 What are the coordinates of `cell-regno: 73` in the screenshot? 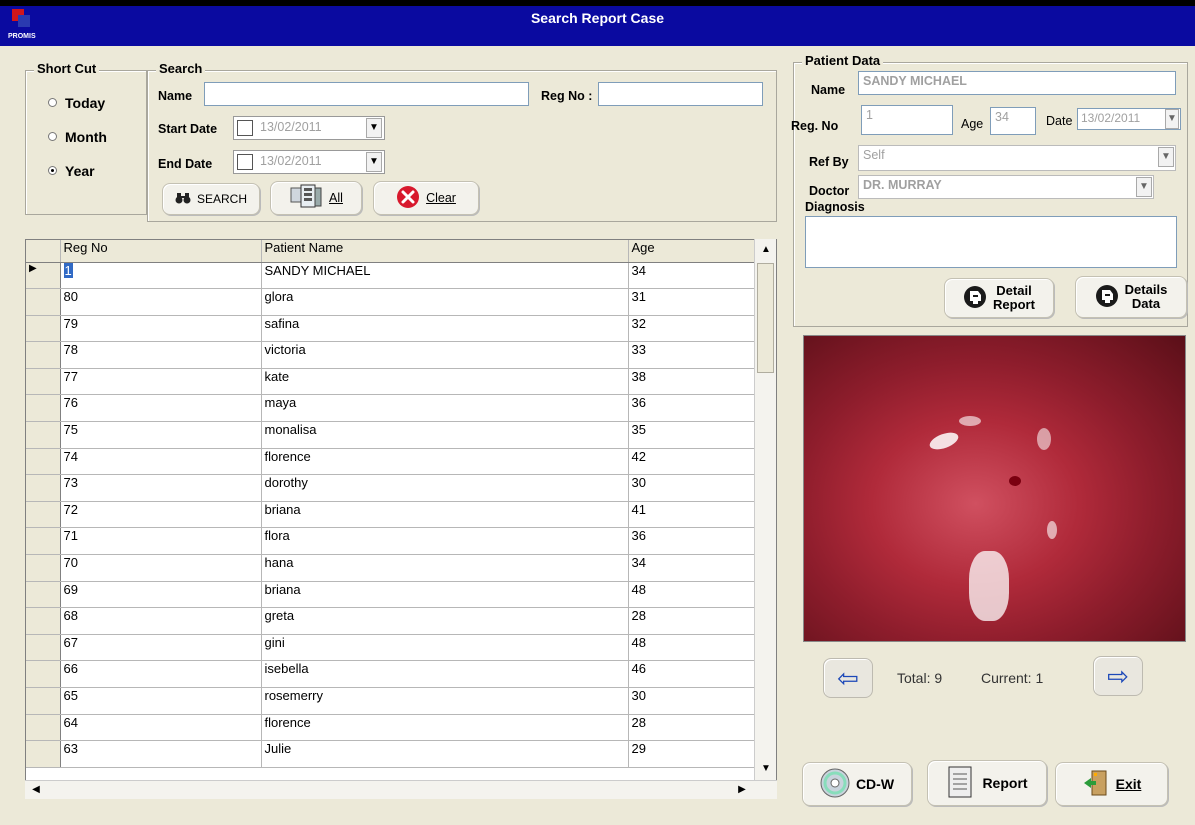 It's located at (161, 488).